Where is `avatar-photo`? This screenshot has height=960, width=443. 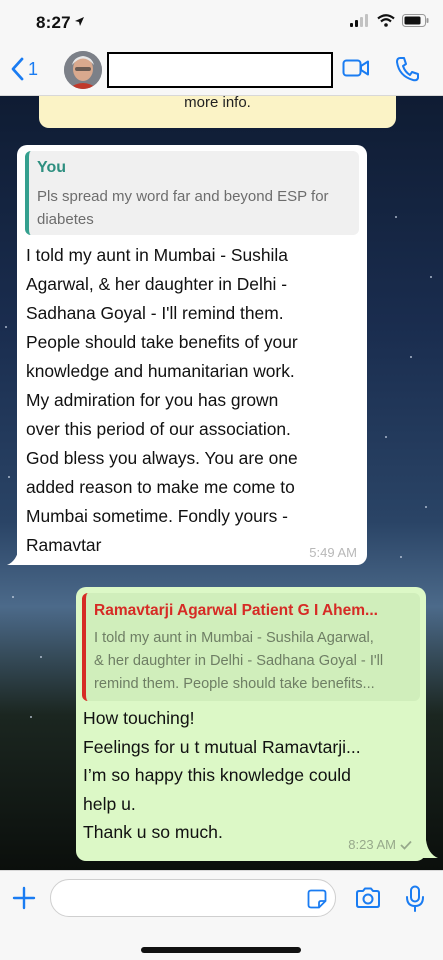
avatar-photo is located at coordinates (83, 70).